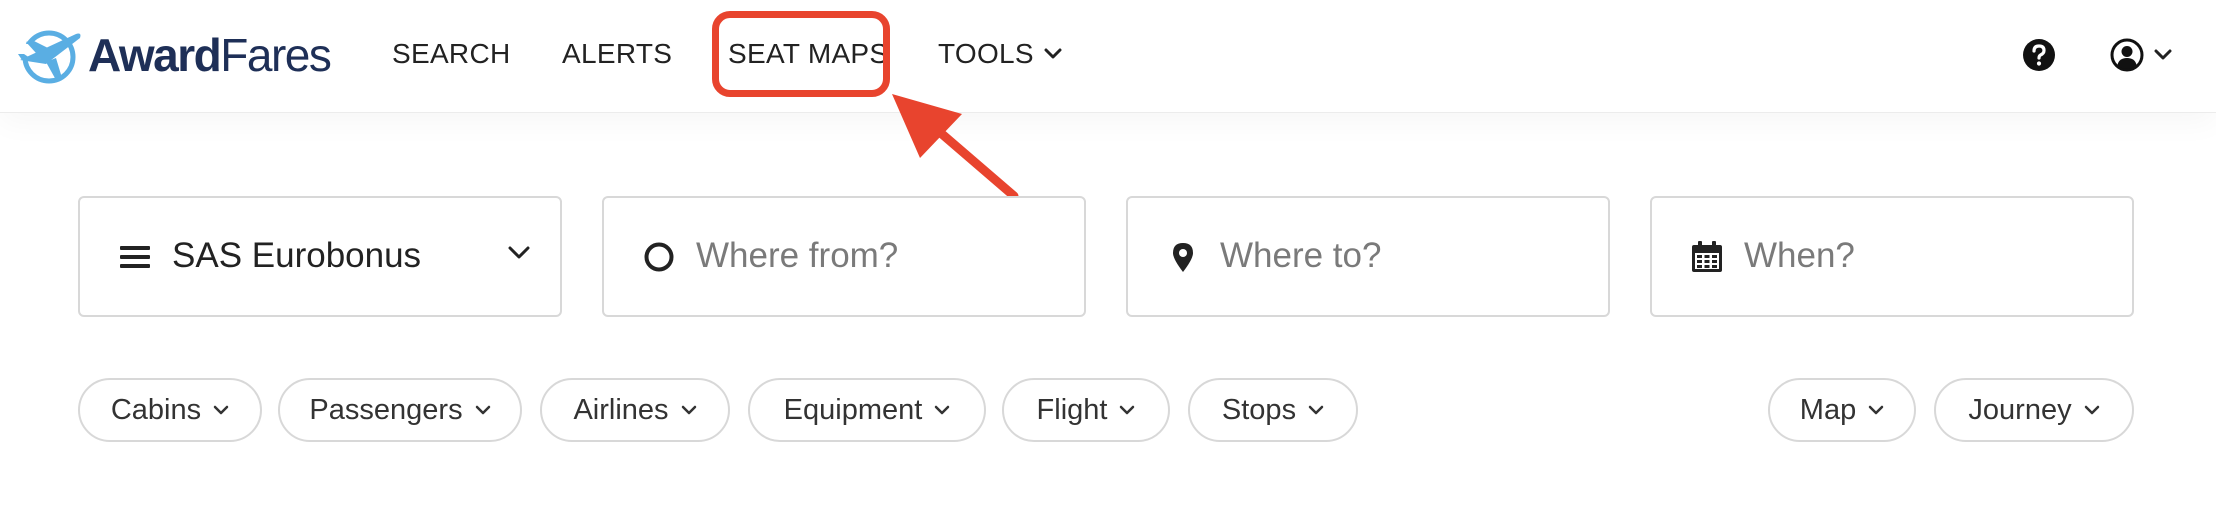 The image size is (2216, 506). I want to click on filter-cabins: Cabins, so click(170, 410).